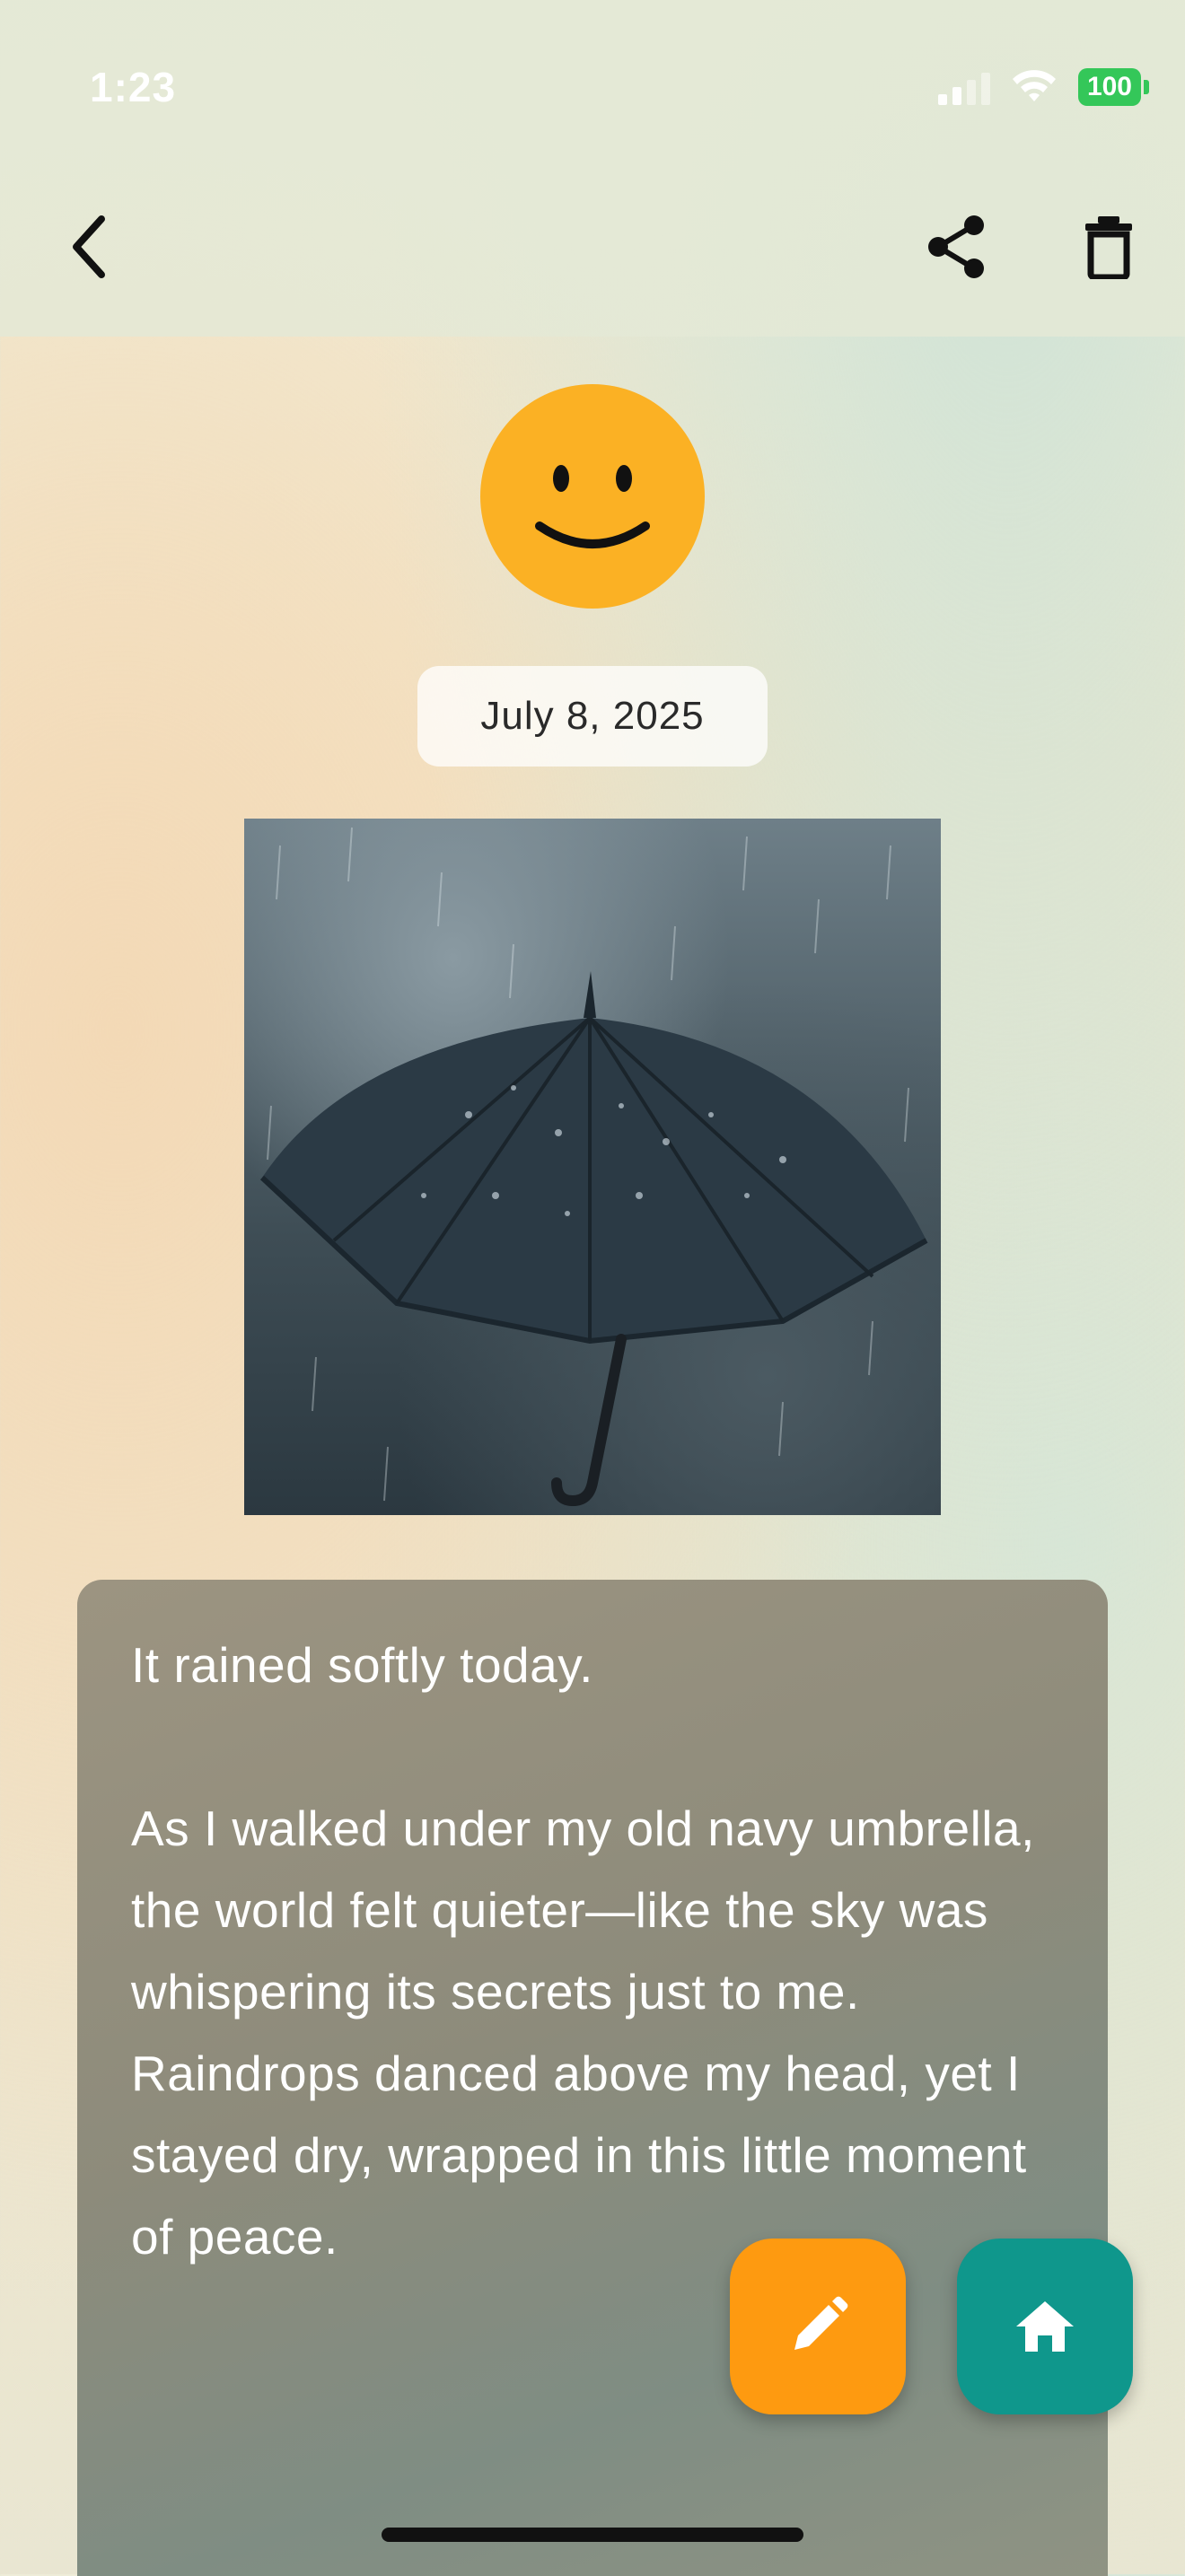 This screenshot has height=2576, width=1185. What do you see at coordinates (592, 506) in the screenshot?
I see `smiley-face-icon` at bounding box center [592, 506].